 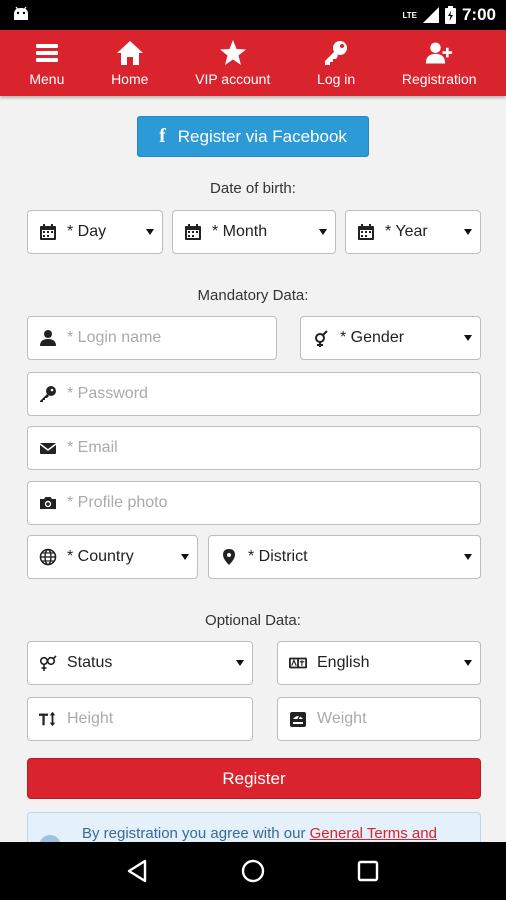 I want to click on weight-placeholder: Weight, so click(x=342, y=718).